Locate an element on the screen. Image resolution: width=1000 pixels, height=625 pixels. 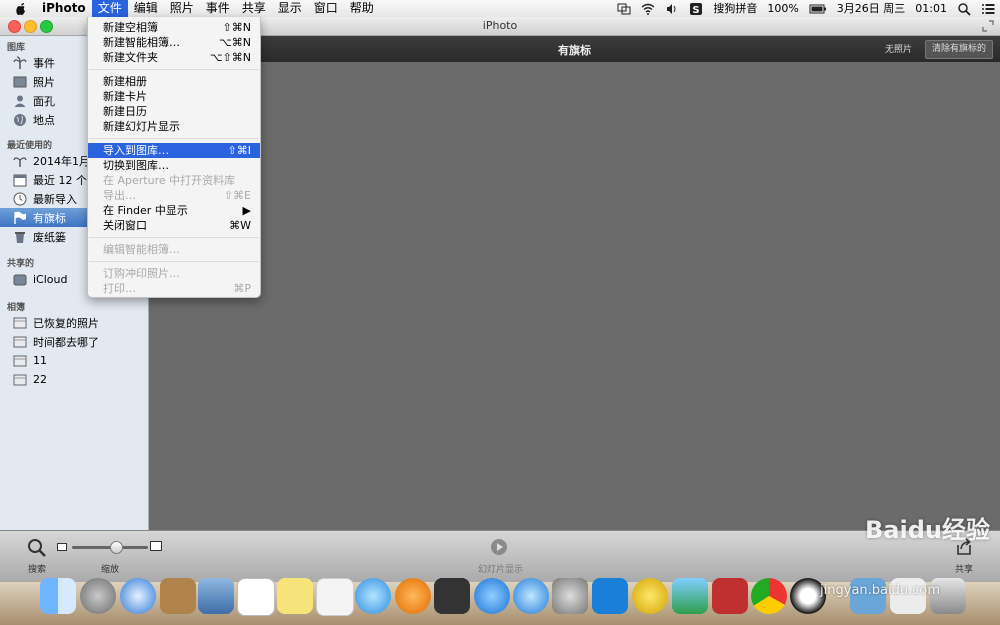
slideshow-label: 幻灯片显示 is located at coordinates (501, 570).